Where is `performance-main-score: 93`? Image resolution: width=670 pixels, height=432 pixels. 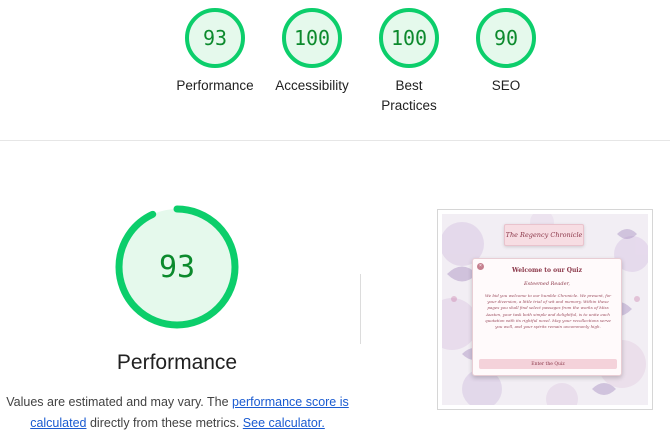
performance-main-score: 93 is located at coordinates (177, 267).